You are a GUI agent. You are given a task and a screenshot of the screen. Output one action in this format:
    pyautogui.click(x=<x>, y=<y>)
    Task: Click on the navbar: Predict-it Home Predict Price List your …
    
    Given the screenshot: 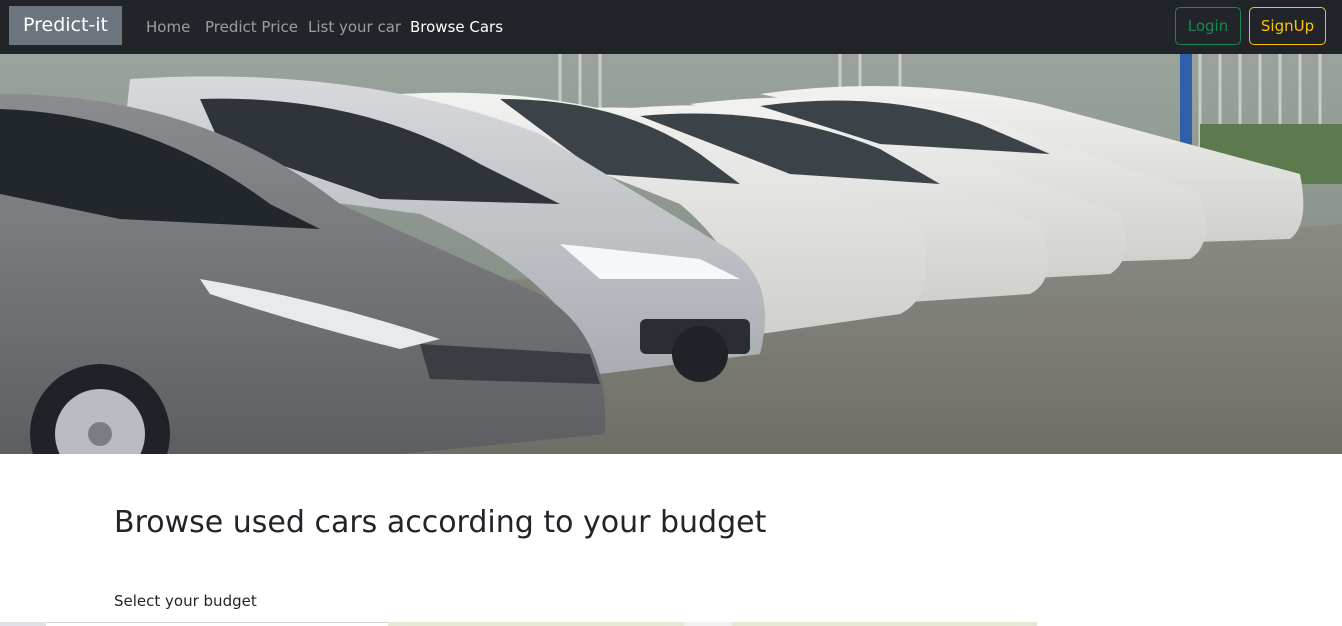 What is the action you would take?
    pyautogui.click(x=671, y=27)
    